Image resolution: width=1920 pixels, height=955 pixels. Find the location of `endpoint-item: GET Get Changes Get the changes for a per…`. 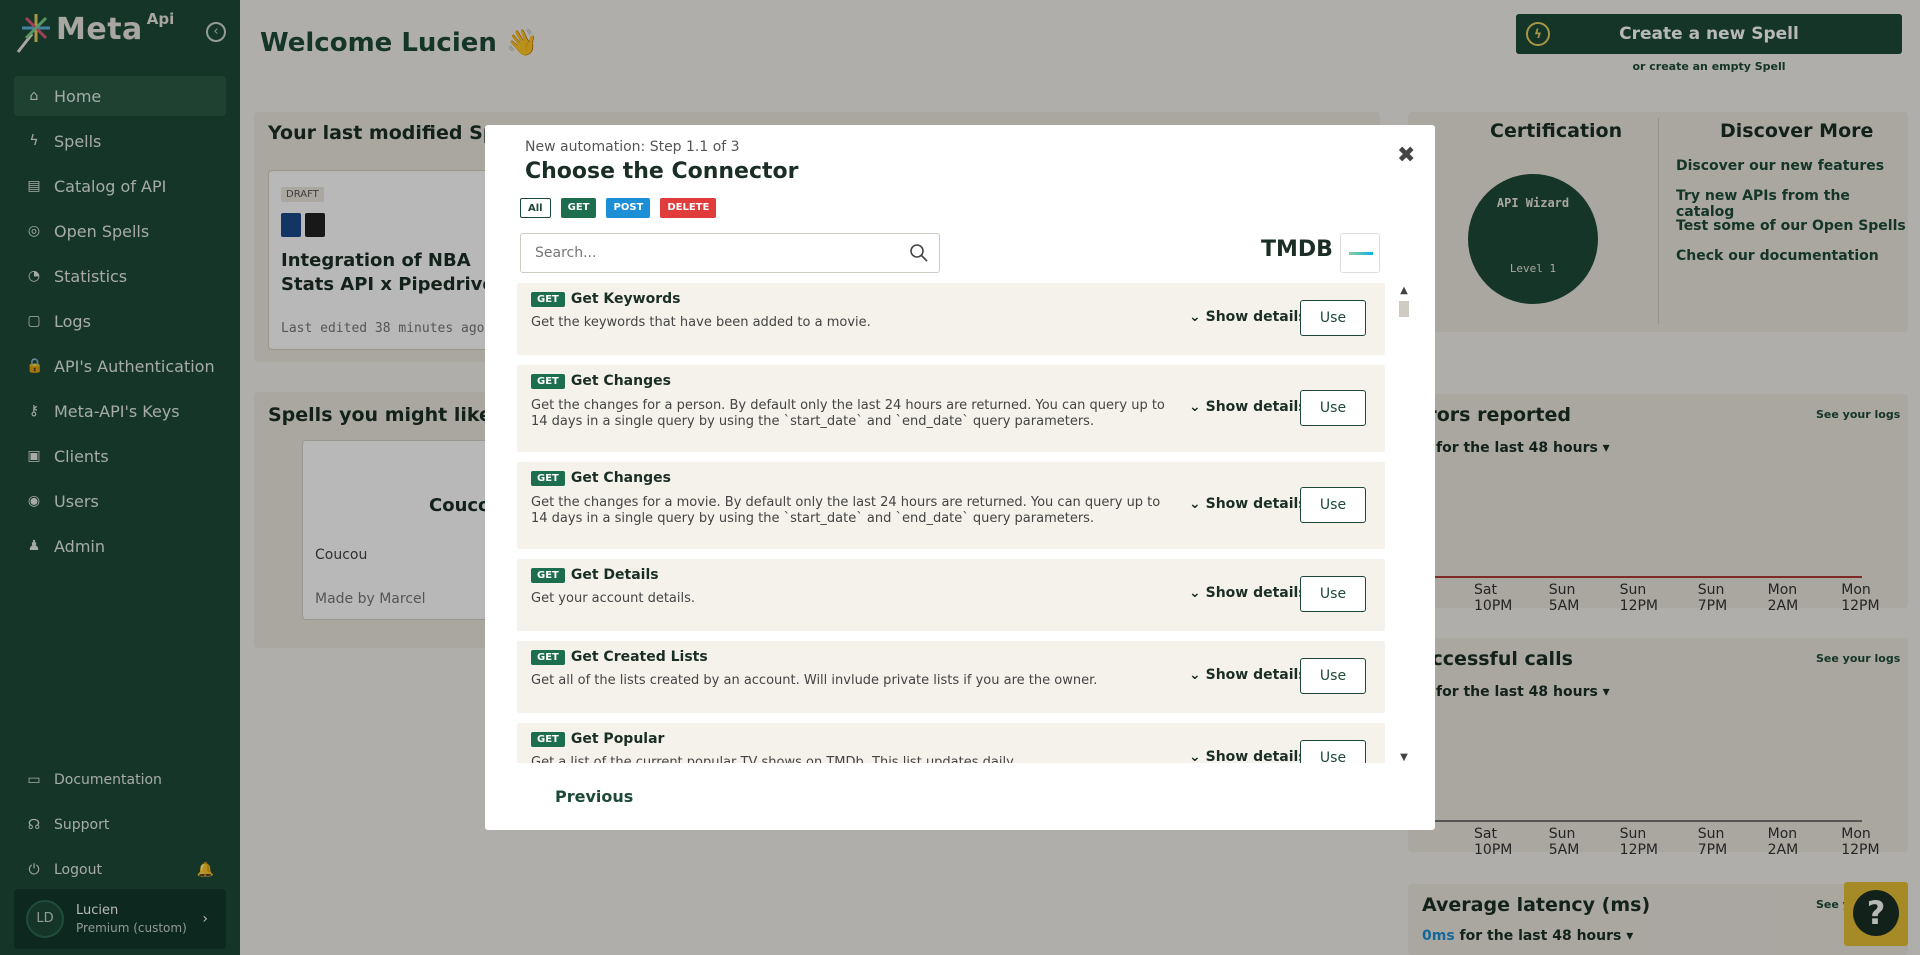

endpoint-item: GET Get Changes Get the changes for a per… is located at coordinates (951, 408).